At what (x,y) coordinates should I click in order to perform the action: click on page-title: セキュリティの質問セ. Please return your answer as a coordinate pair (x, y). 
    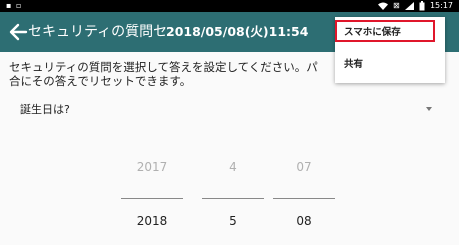
    Looking at the image, I should click on (98, 32).